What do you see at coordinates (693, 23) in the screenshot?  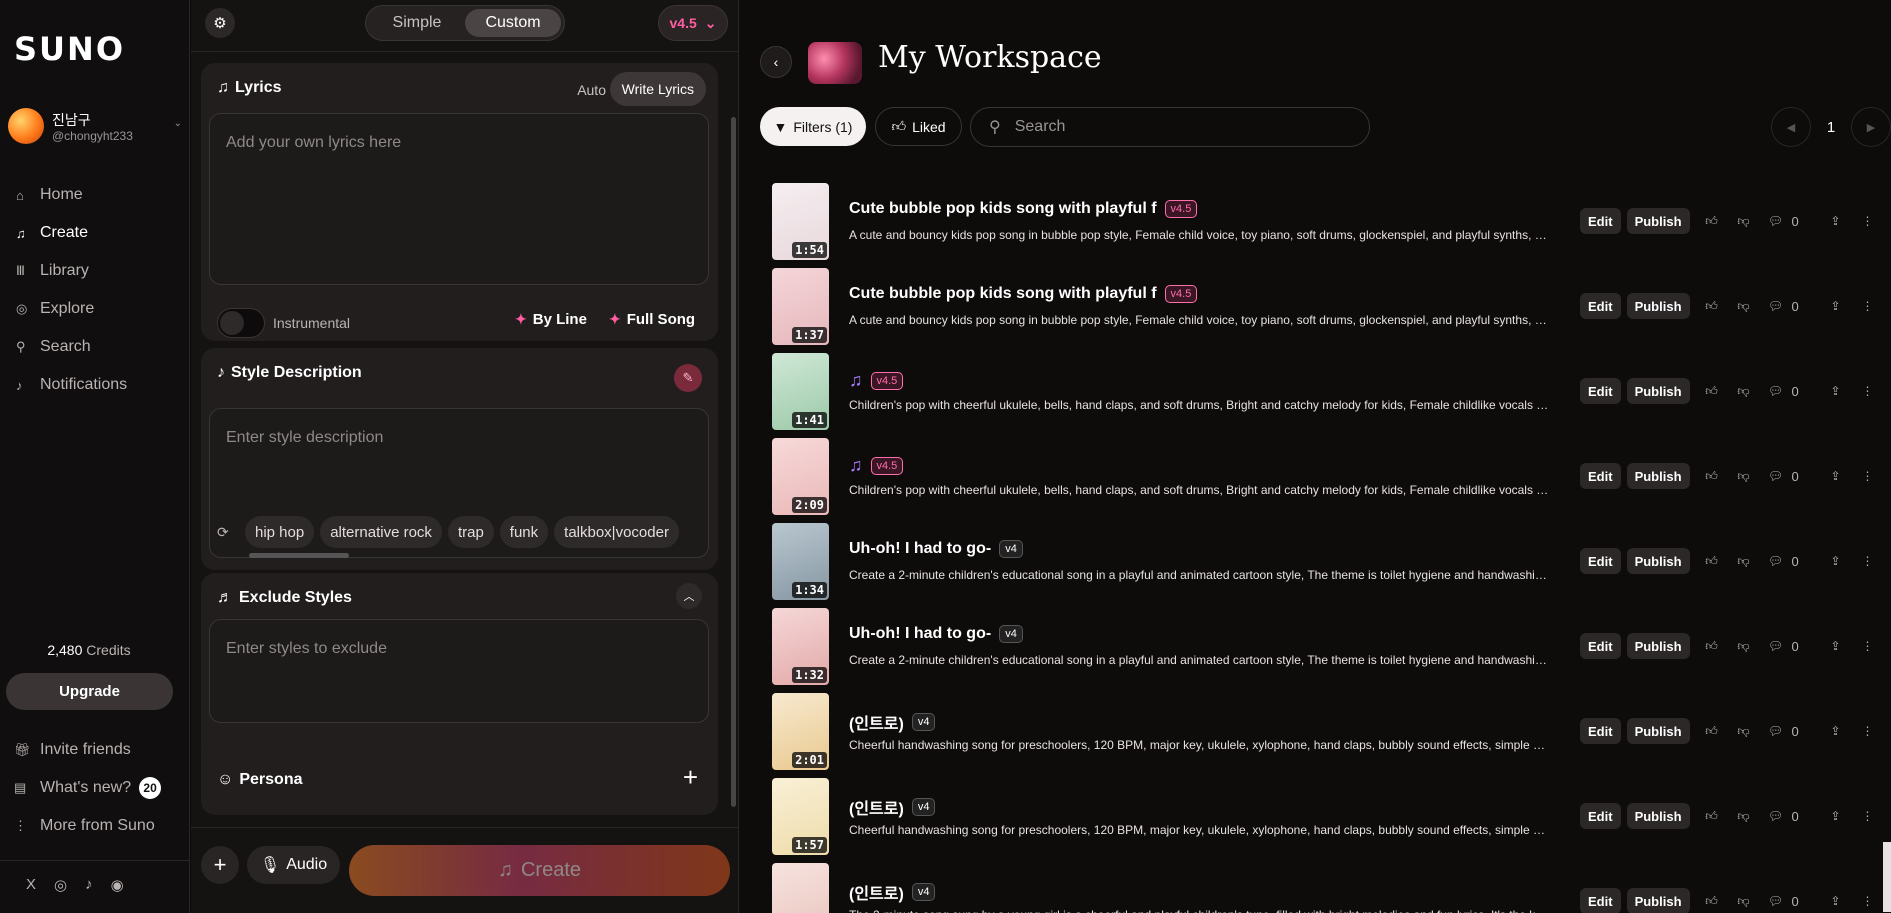 I see `model-version-select: v4.5 ⌄` at bounding box center [693, 23].